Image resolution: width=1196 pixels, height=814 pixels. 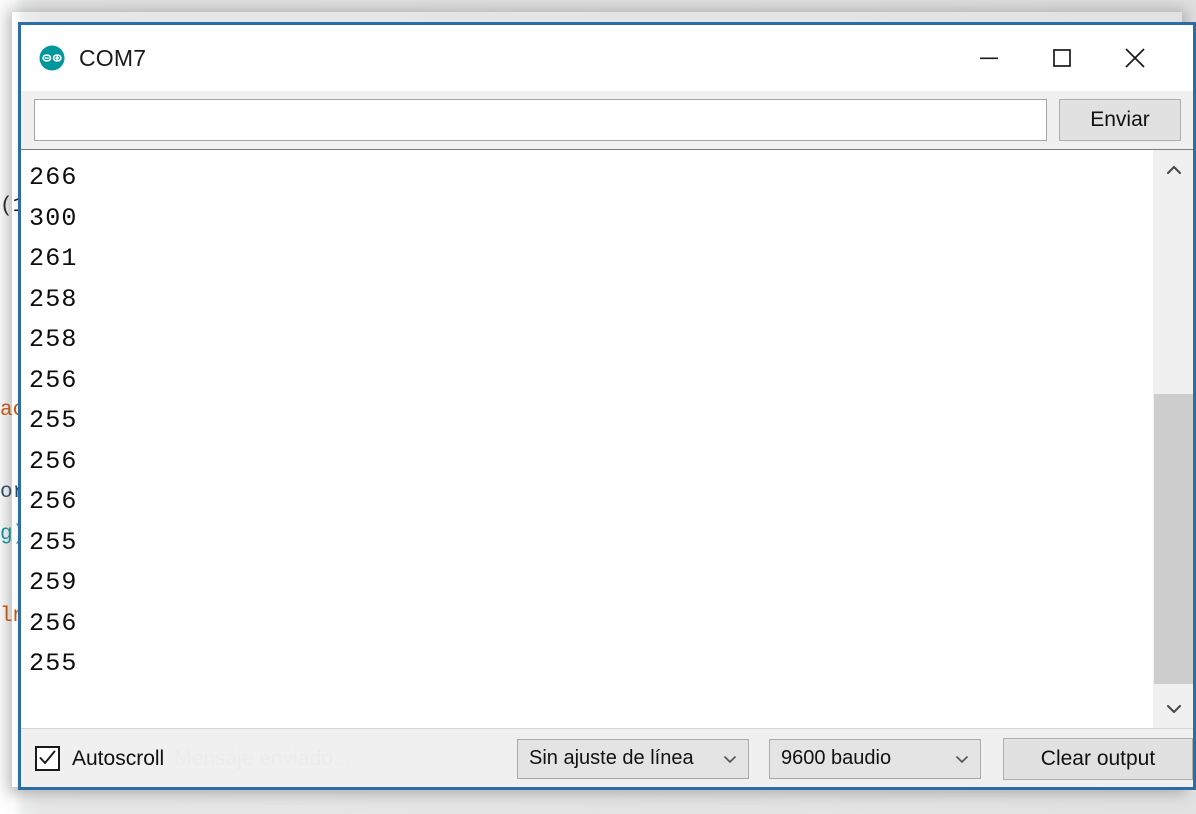 I want to click on maximize-icon, so click(x=1061, y=58).